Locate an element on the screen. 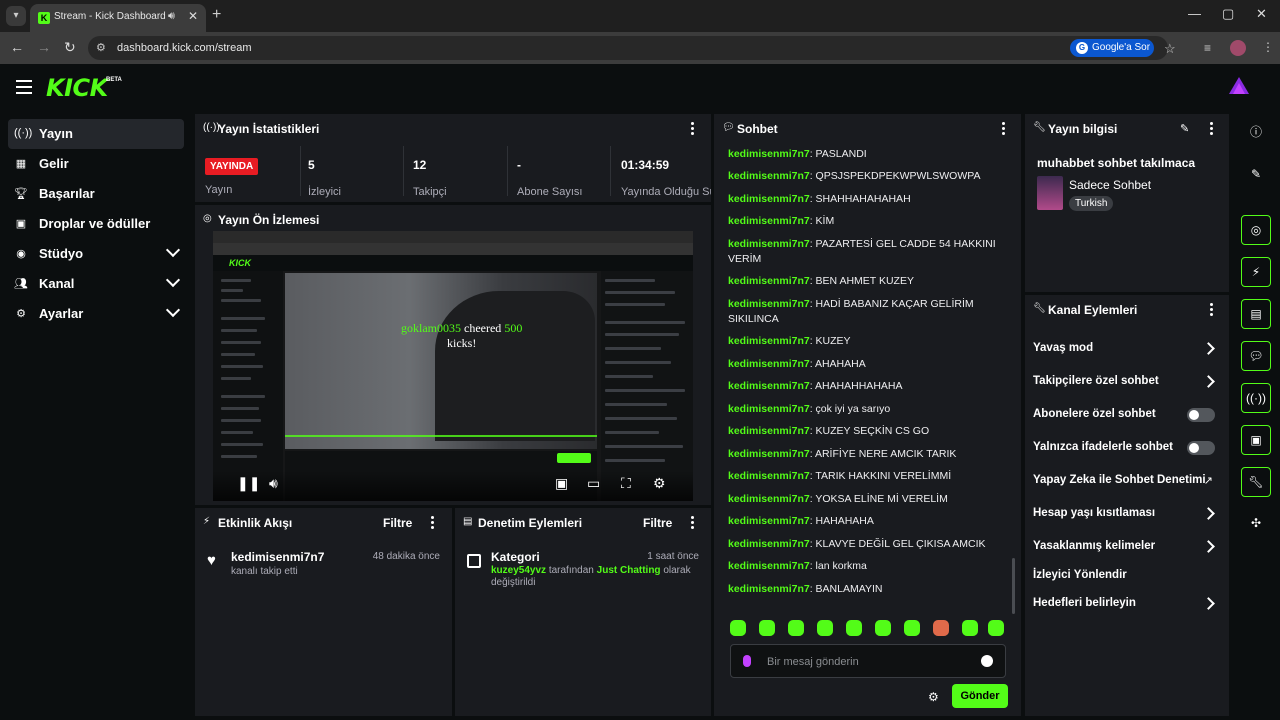  broadcast-rail-icon: ((·)) is located at coordinates (1256, 398).